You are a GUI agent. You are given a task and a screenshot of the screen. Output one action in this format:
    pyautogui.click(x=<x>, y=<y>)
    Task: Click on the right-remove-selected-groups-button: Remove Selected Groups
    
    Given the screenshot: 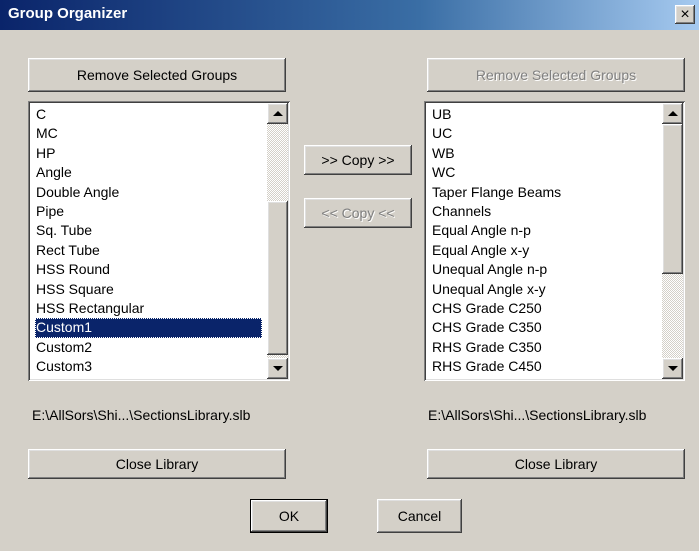 What is the action you would take?
    pyautogui.click(x=556, y=75)
    